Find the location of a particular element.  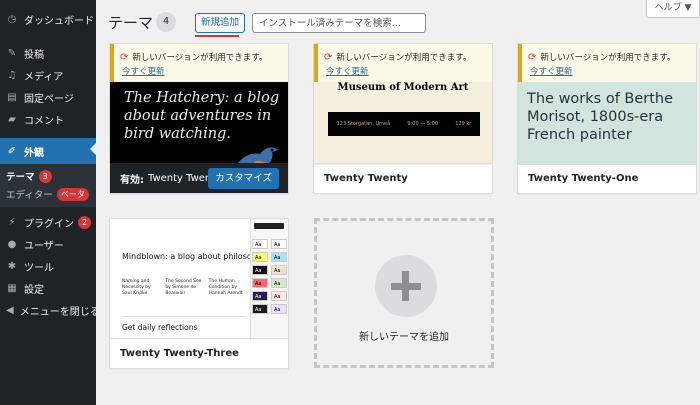

menu-collapse: ◀ メニューを閉じる is located at coordinates (50, 310).